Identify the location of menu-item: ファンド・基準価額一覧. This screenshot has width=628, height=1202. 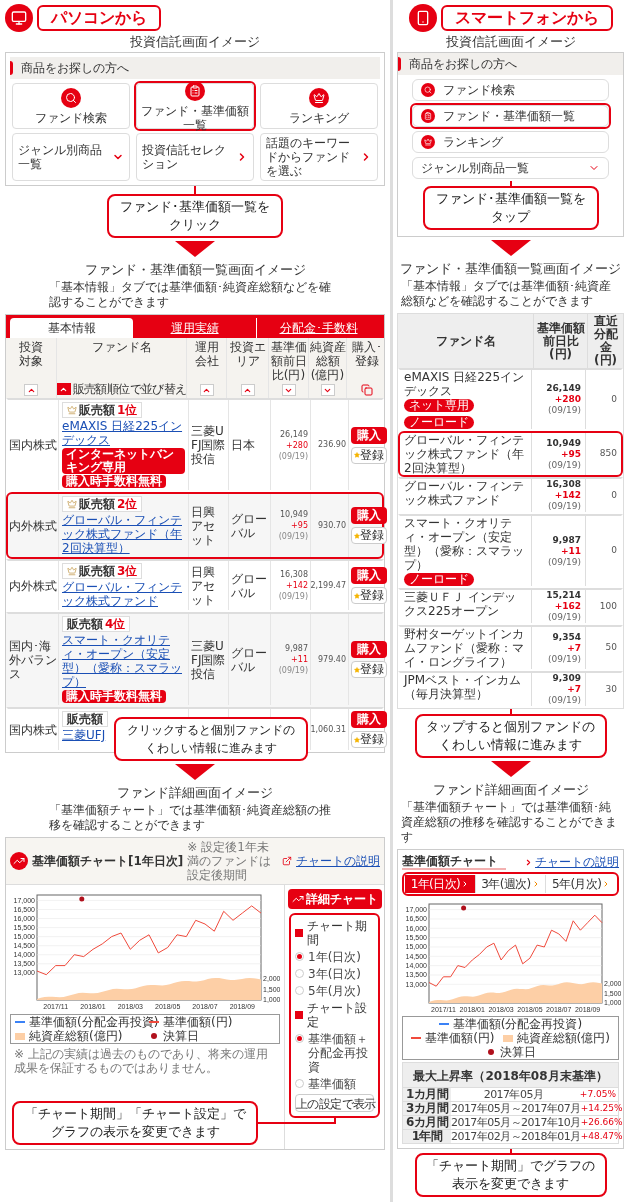
(510, 116).